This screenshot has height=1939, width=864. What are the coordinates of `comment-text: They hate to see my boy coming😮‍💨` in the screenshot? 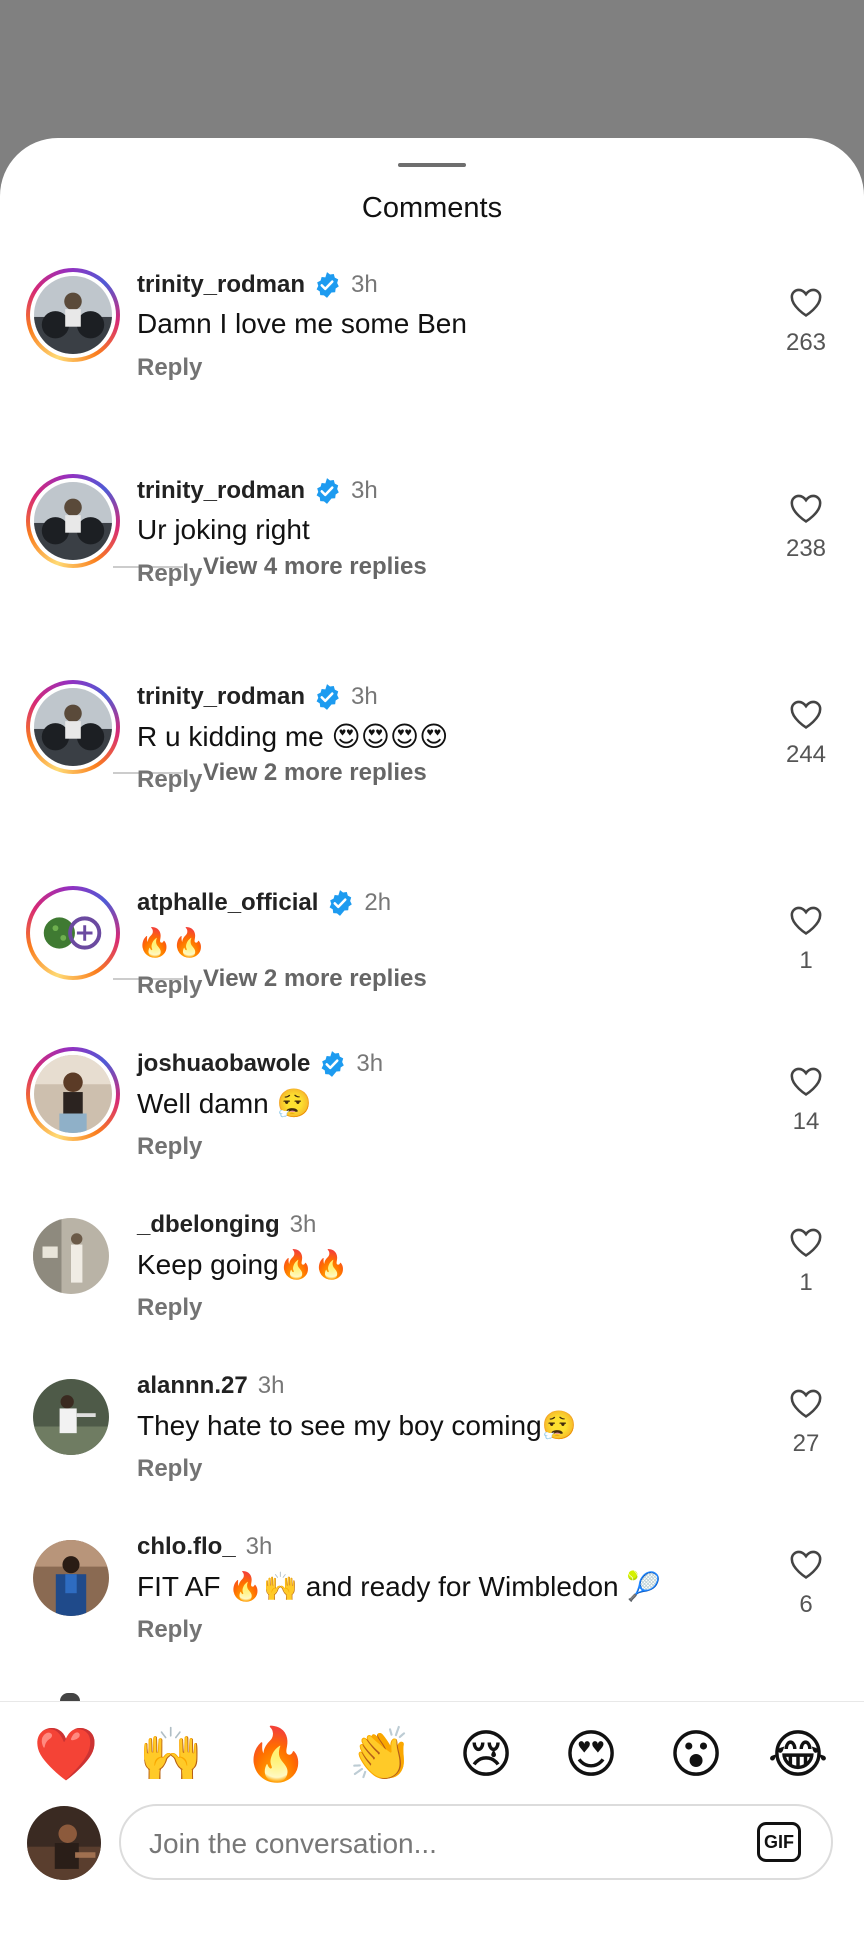 It's located at (357, 1425).